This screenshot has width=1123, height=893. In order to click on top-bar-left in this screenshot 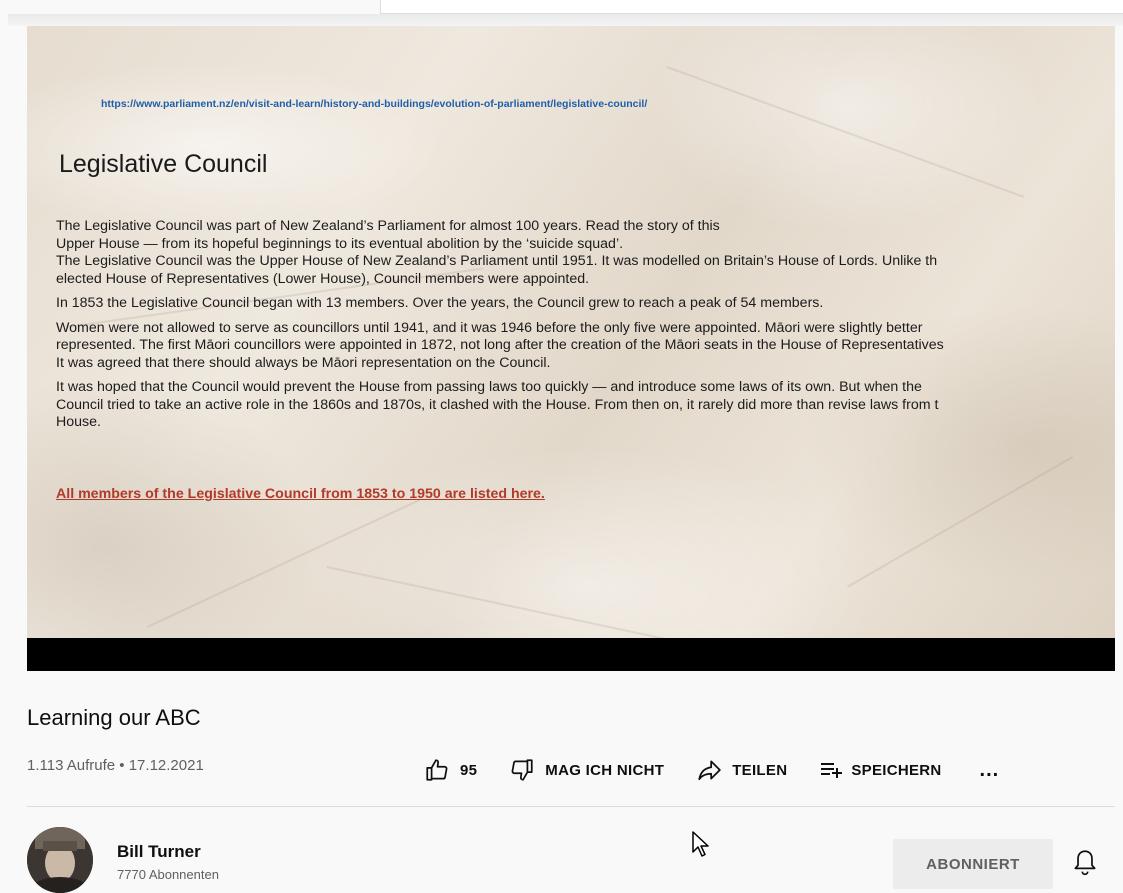, I will do `click(190, 7)`.